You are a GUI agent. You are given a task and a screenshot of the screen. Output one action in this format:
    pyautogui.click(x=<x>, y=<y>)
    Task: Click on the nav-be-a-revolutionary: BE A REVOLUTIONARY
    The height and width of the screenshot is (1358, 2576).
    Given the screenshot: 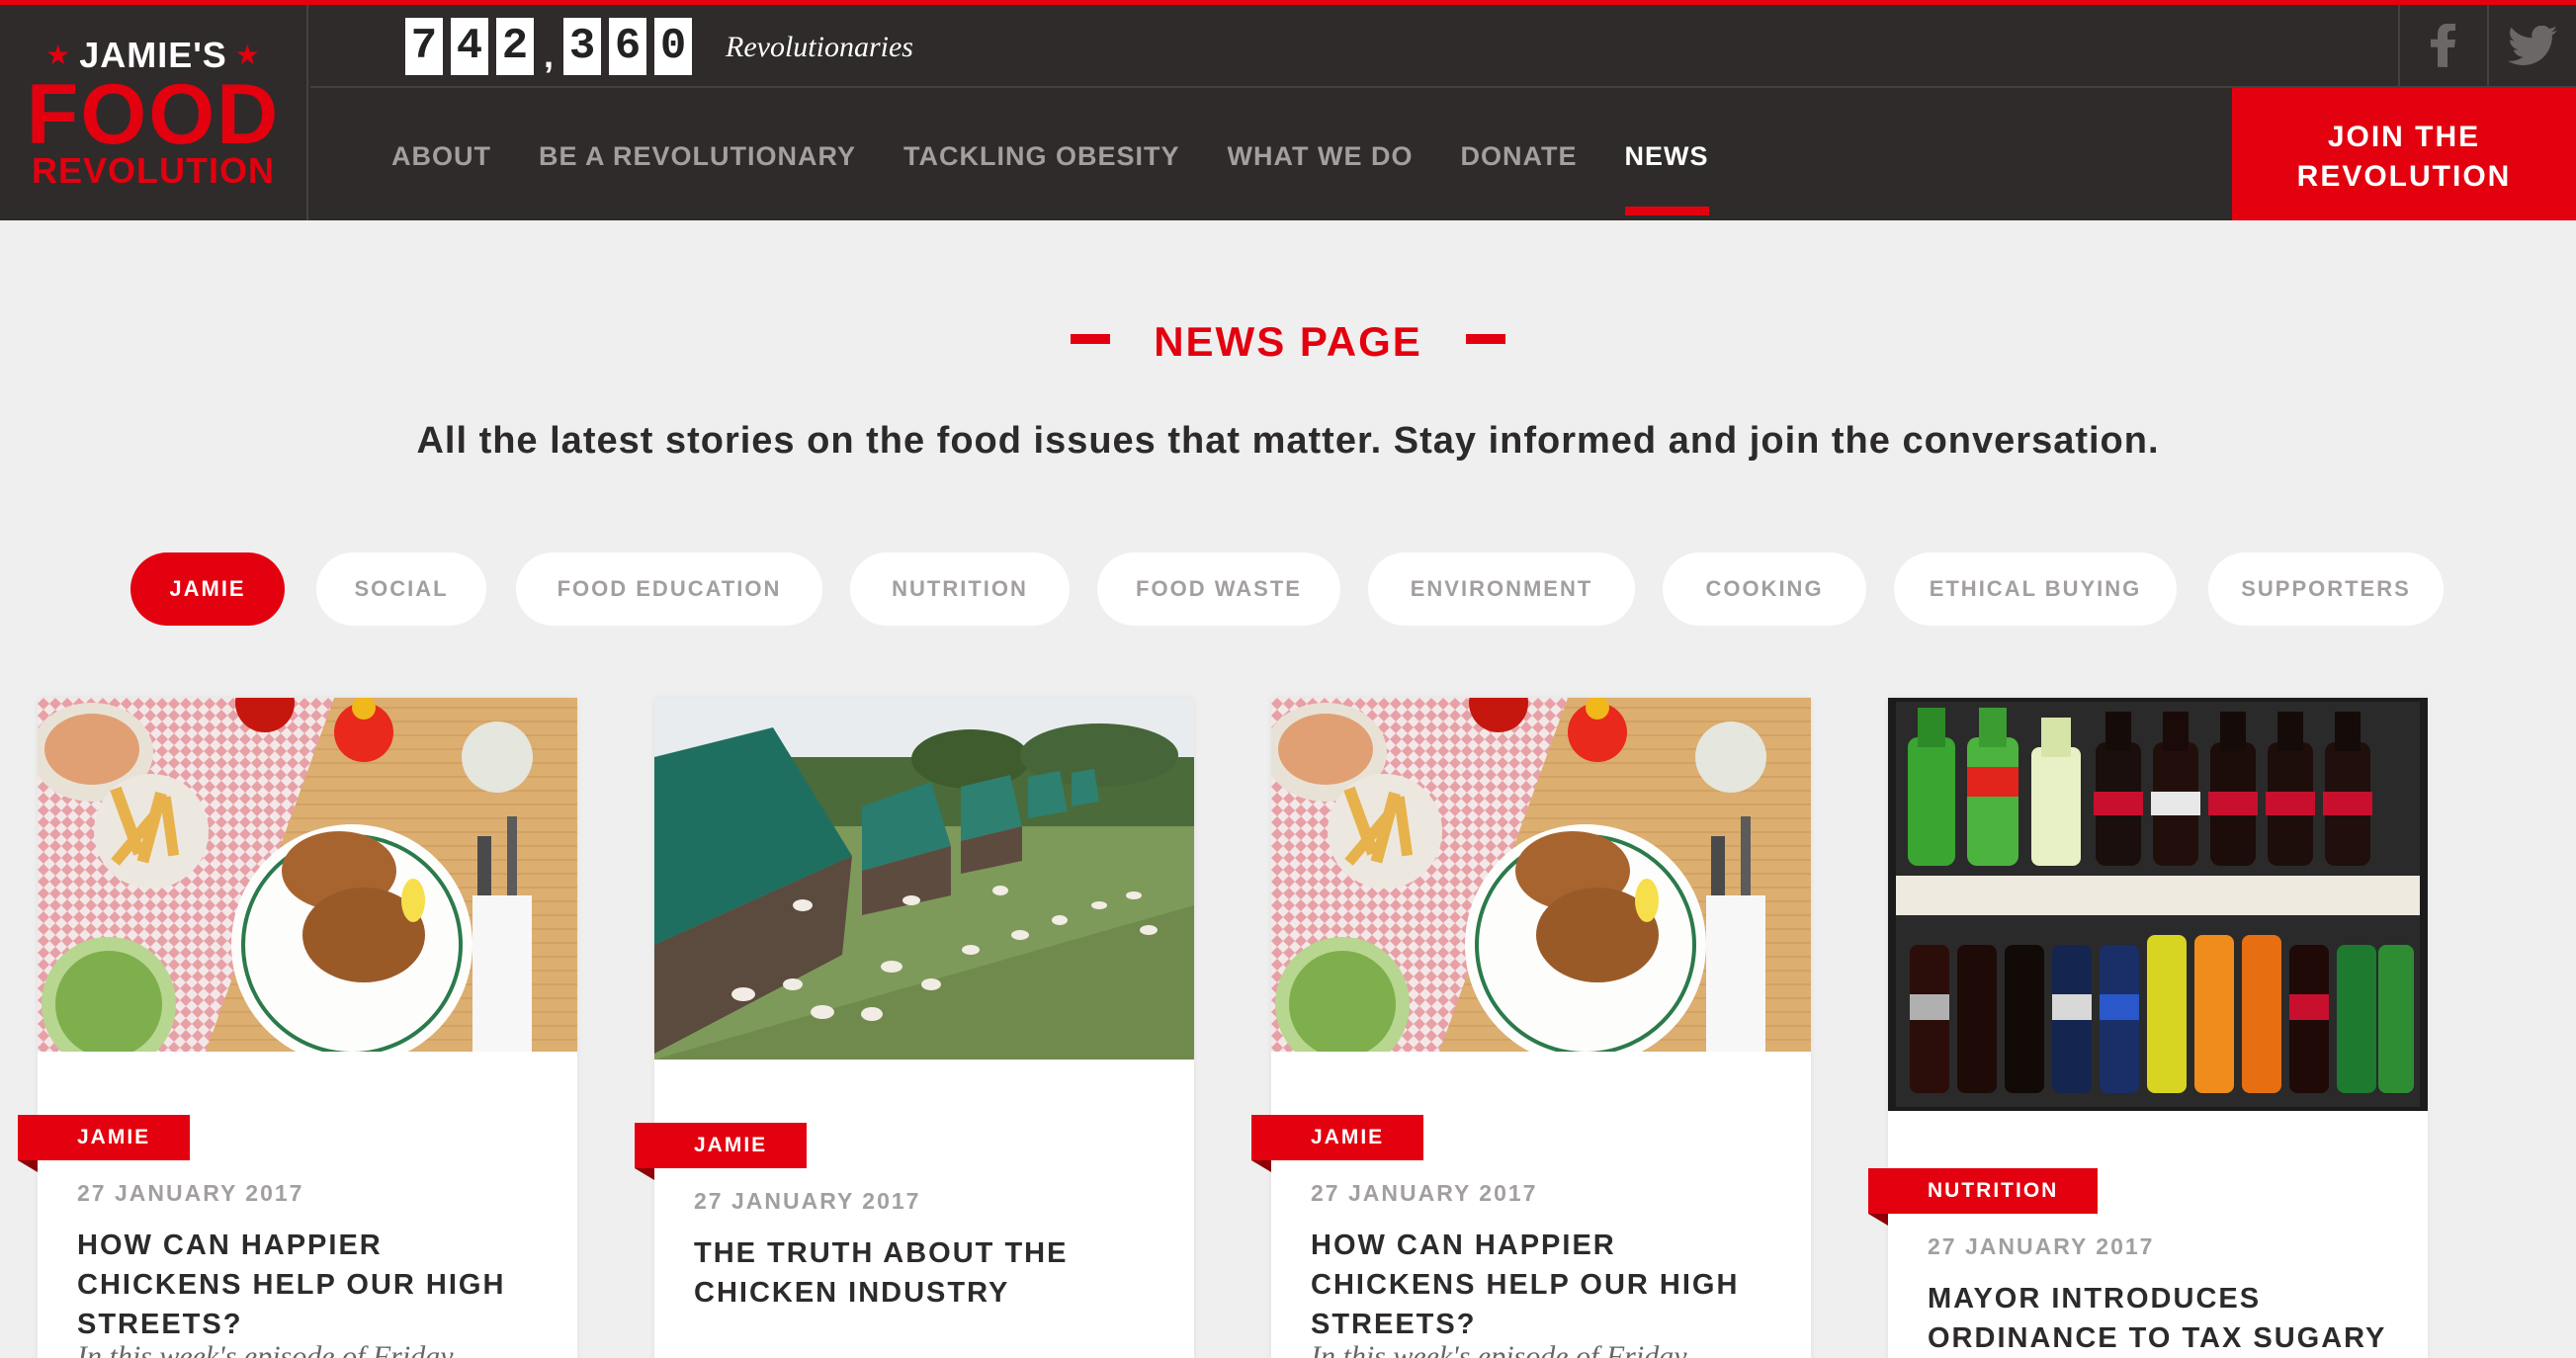 What is the action you would take?
    pyautogui.click(x=697, y=180)
    